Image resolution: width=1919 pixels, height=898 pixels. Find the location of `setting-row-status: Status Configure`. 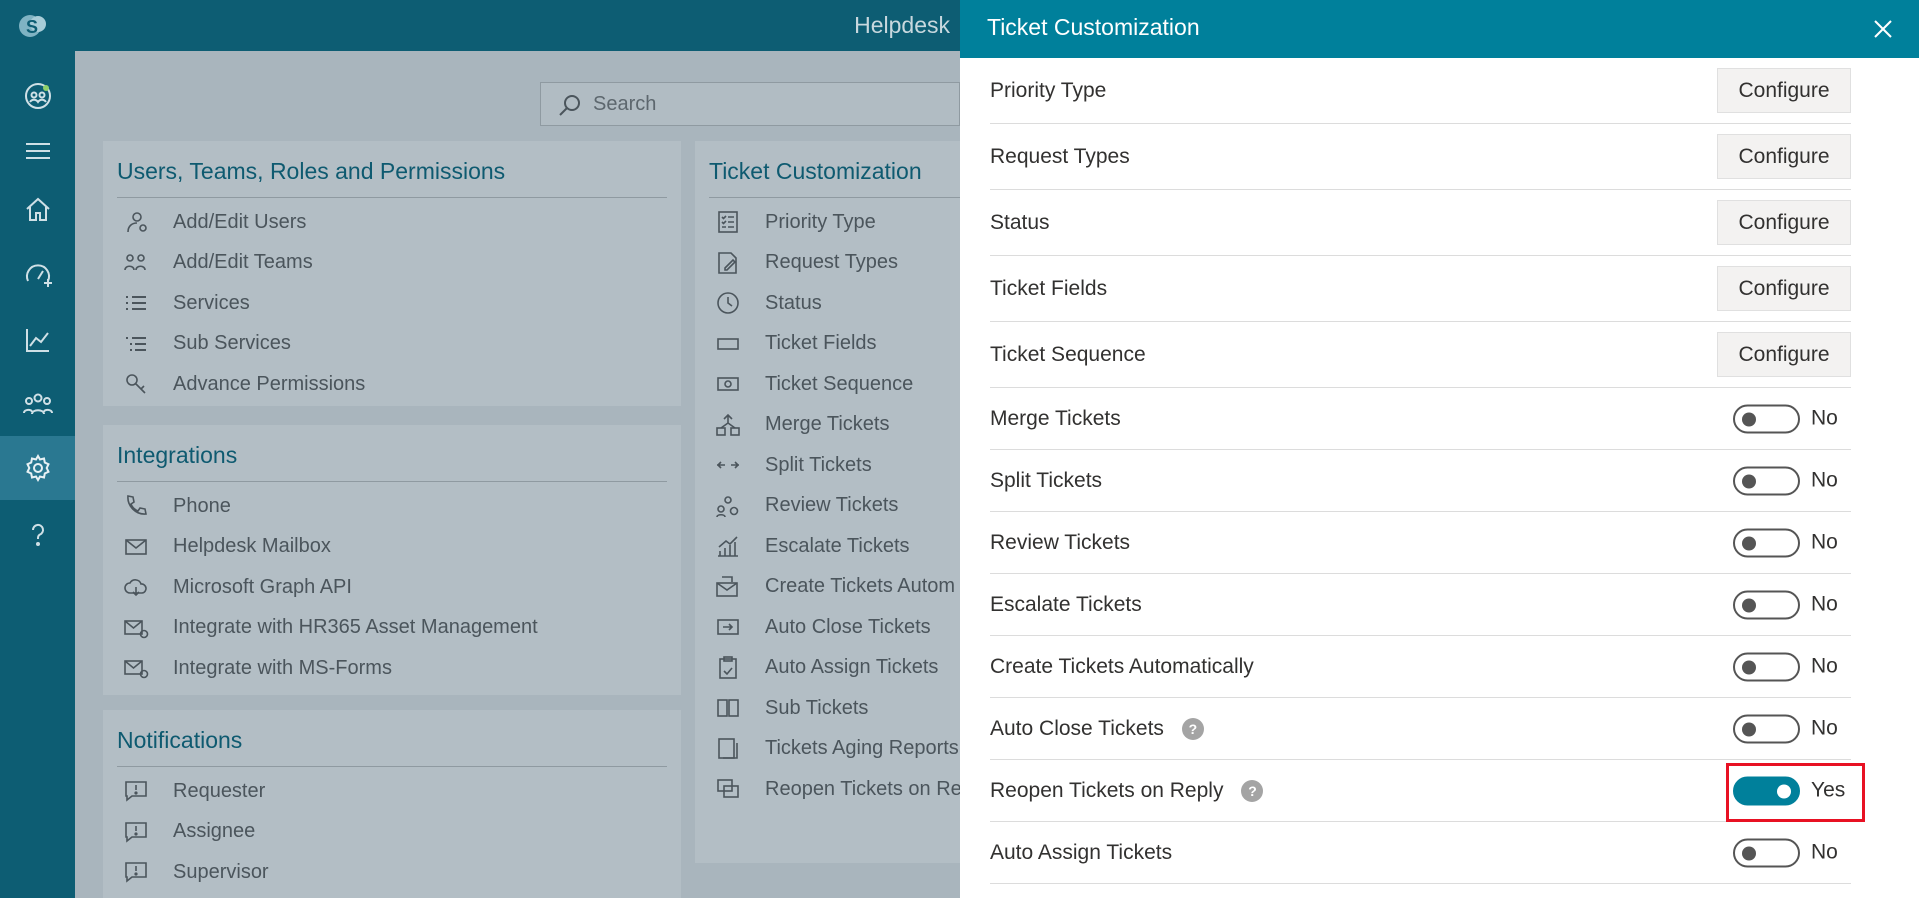

setting-row-status: Status Configure is located at coordinates (1420, 223).